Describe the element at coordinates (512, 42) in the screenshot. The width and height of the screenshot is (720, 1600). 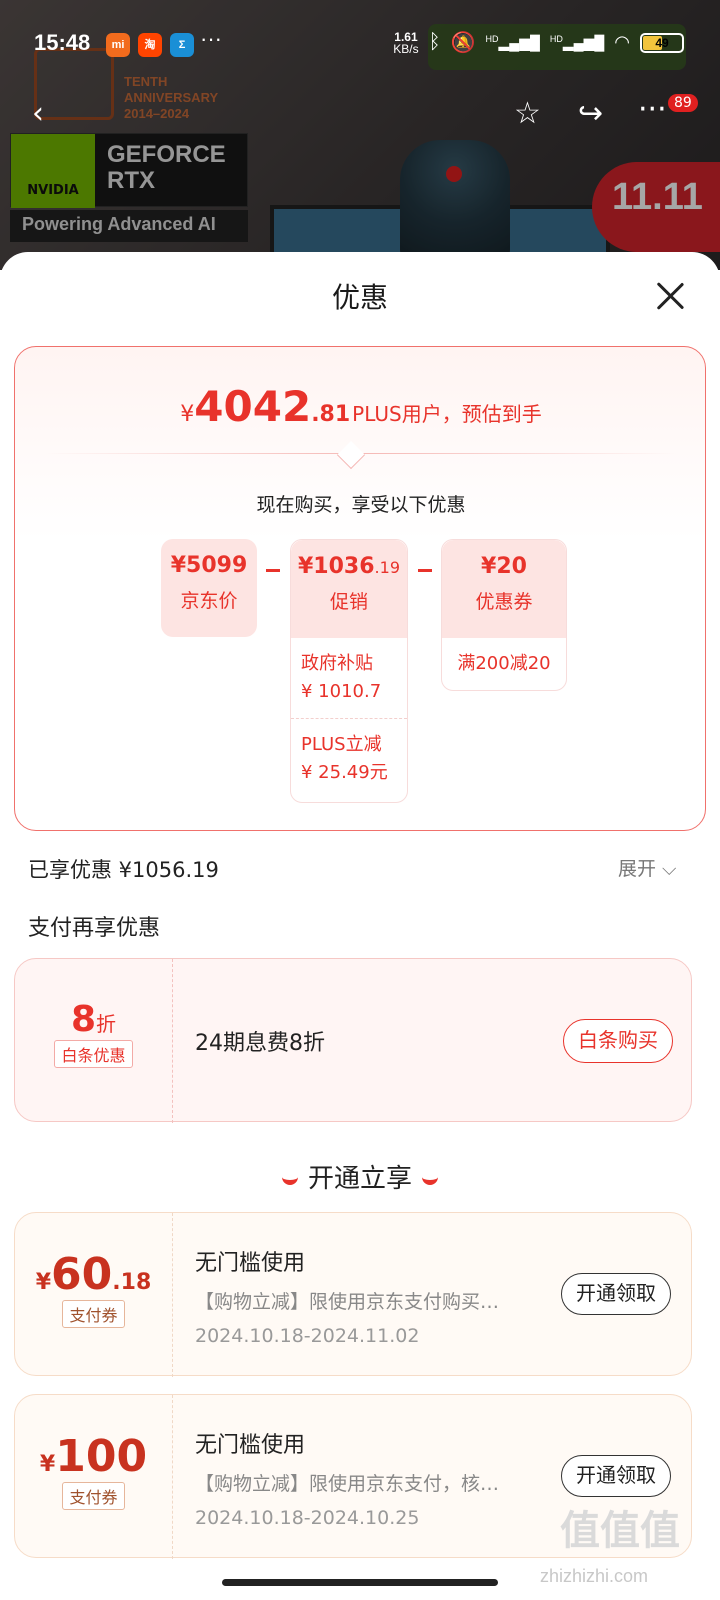
I see `signal1-icon: HD▂▄▆█` at that location.